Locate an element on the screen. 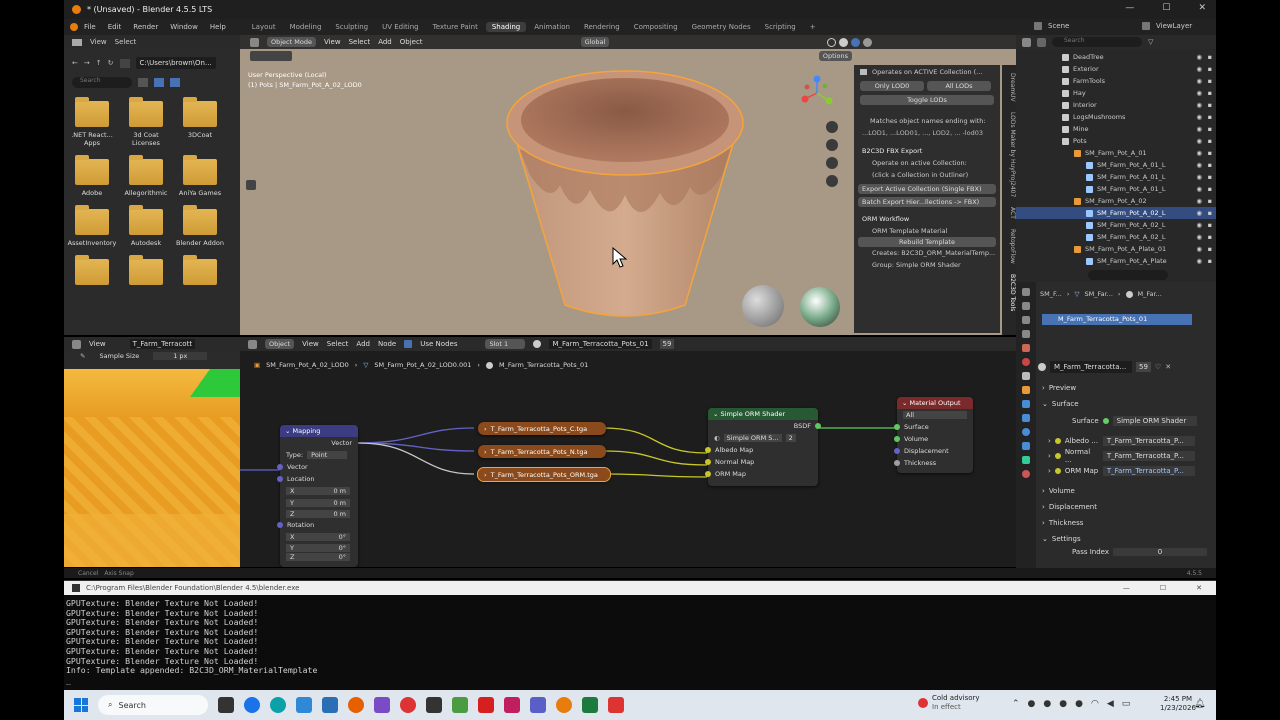 This screenshot has height=720, width=1280. parent-icon: ↑ is located at coordinates (99, 63).